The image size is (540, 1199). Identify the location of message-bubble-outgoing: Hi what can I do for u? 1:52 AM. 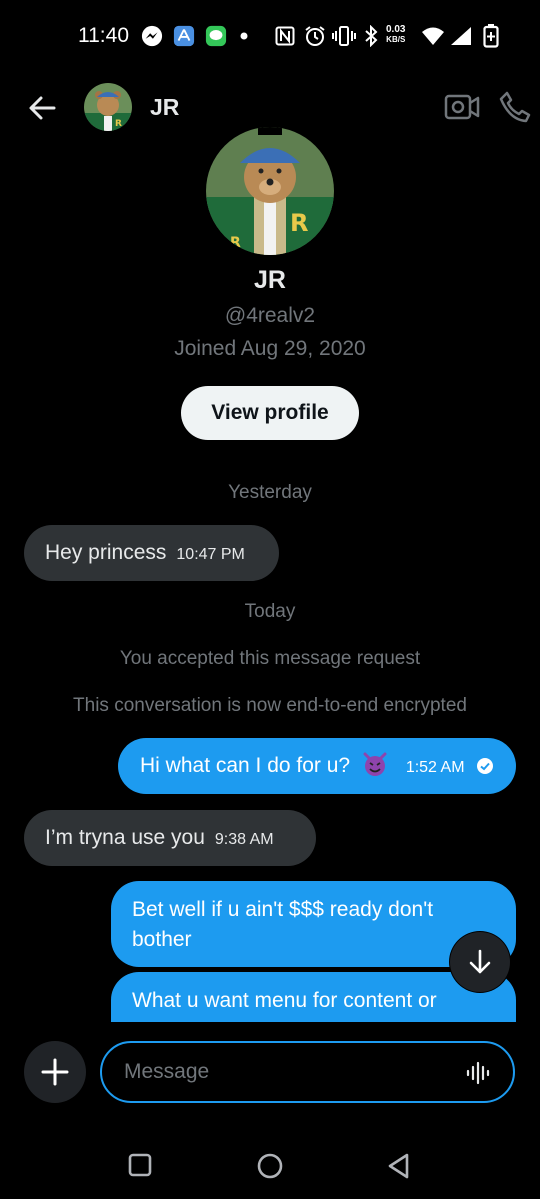
(317, 766).